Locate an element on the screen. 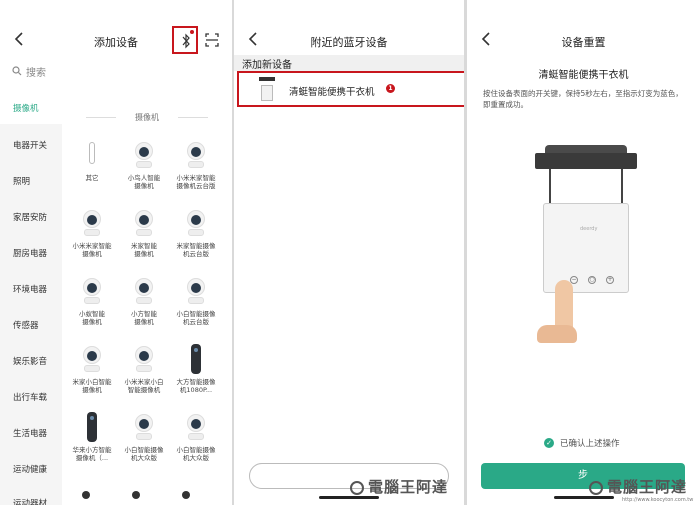 This screenshot has width=700, height=505. device-item: 米家智能摄像 机云台版 is located at coordinates (196, 233).